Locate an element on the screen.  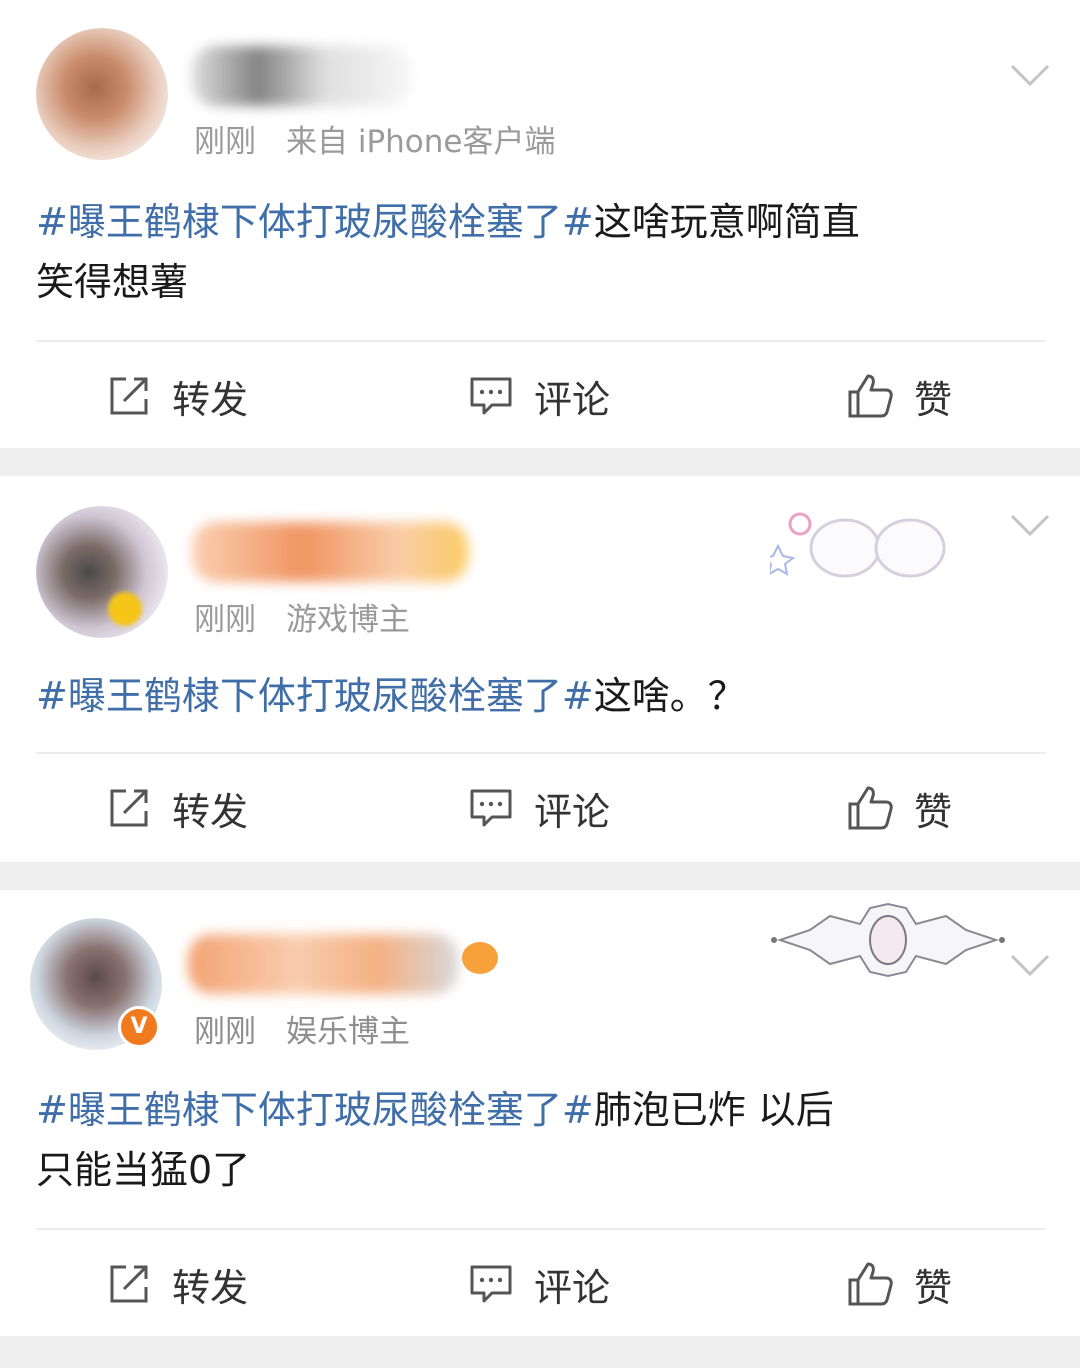
post-source: 娱乐博主 is located at coordinates (348, 1032).